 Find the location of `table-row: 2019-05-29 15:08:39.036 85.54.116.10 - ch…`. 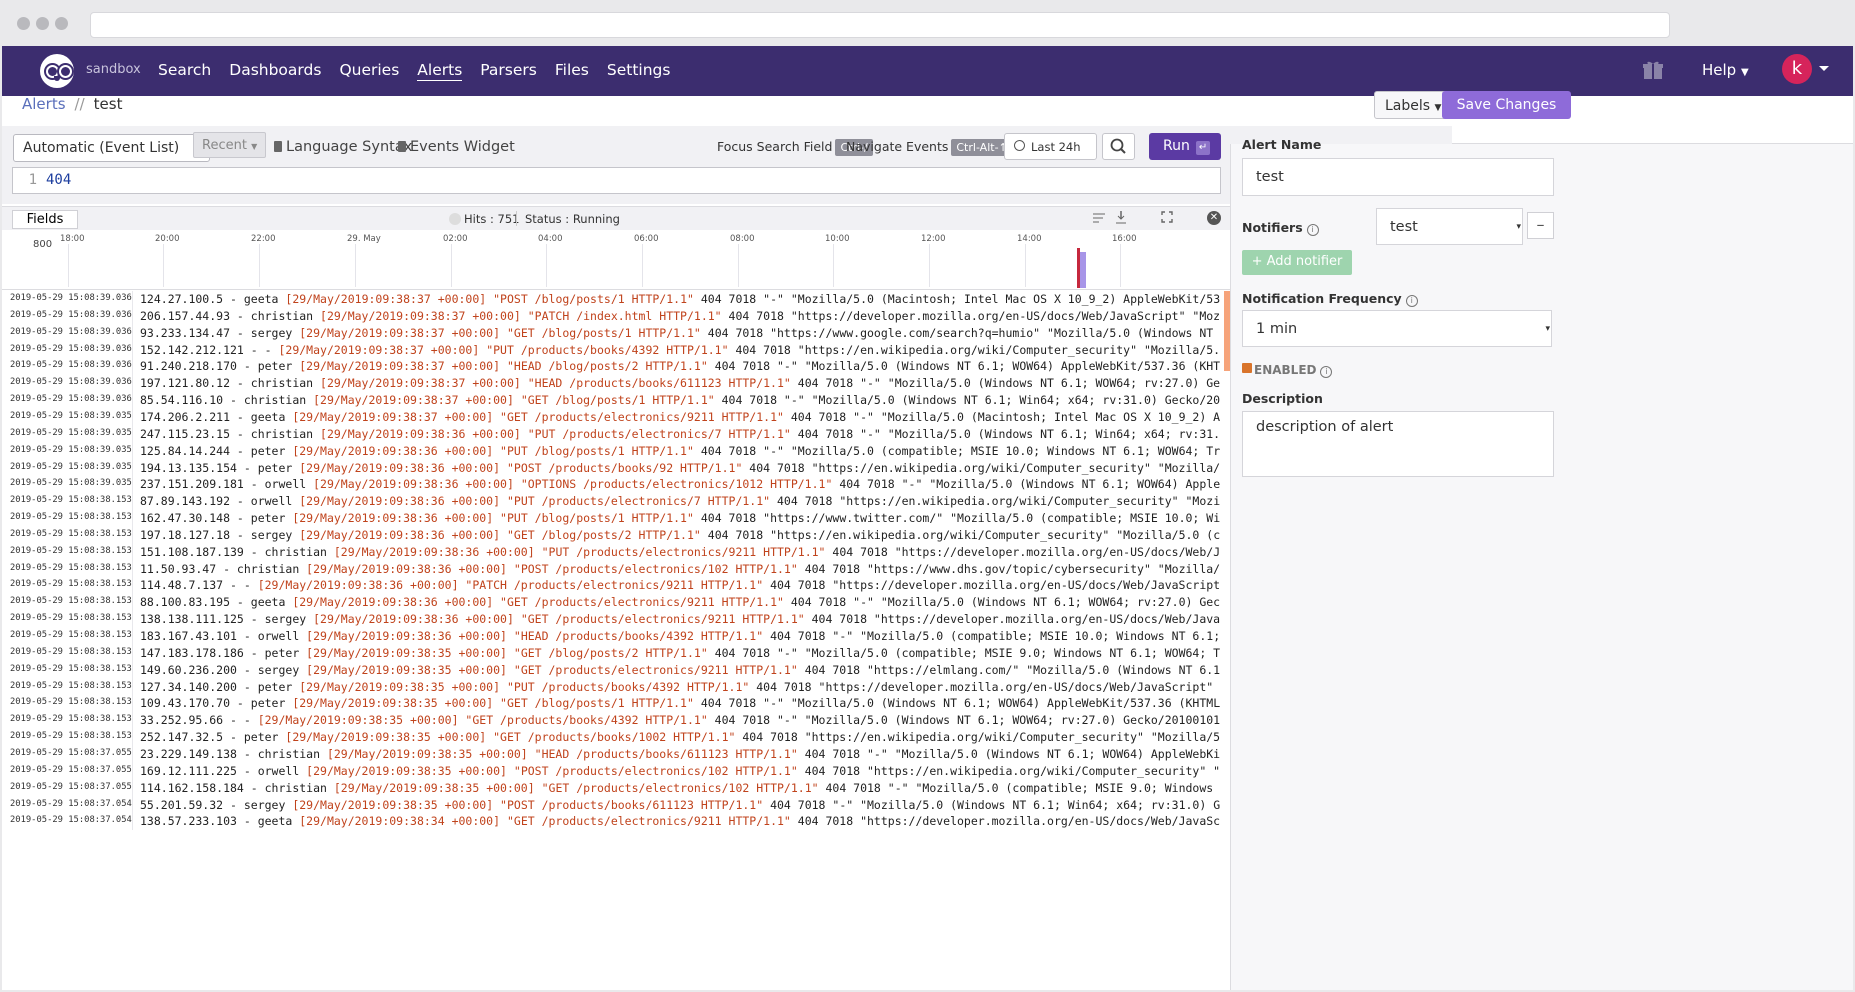

table-row: 2019-05-29 15:08:39.036 85.54.116.10 - ch… is located at coordinates (616, 401).